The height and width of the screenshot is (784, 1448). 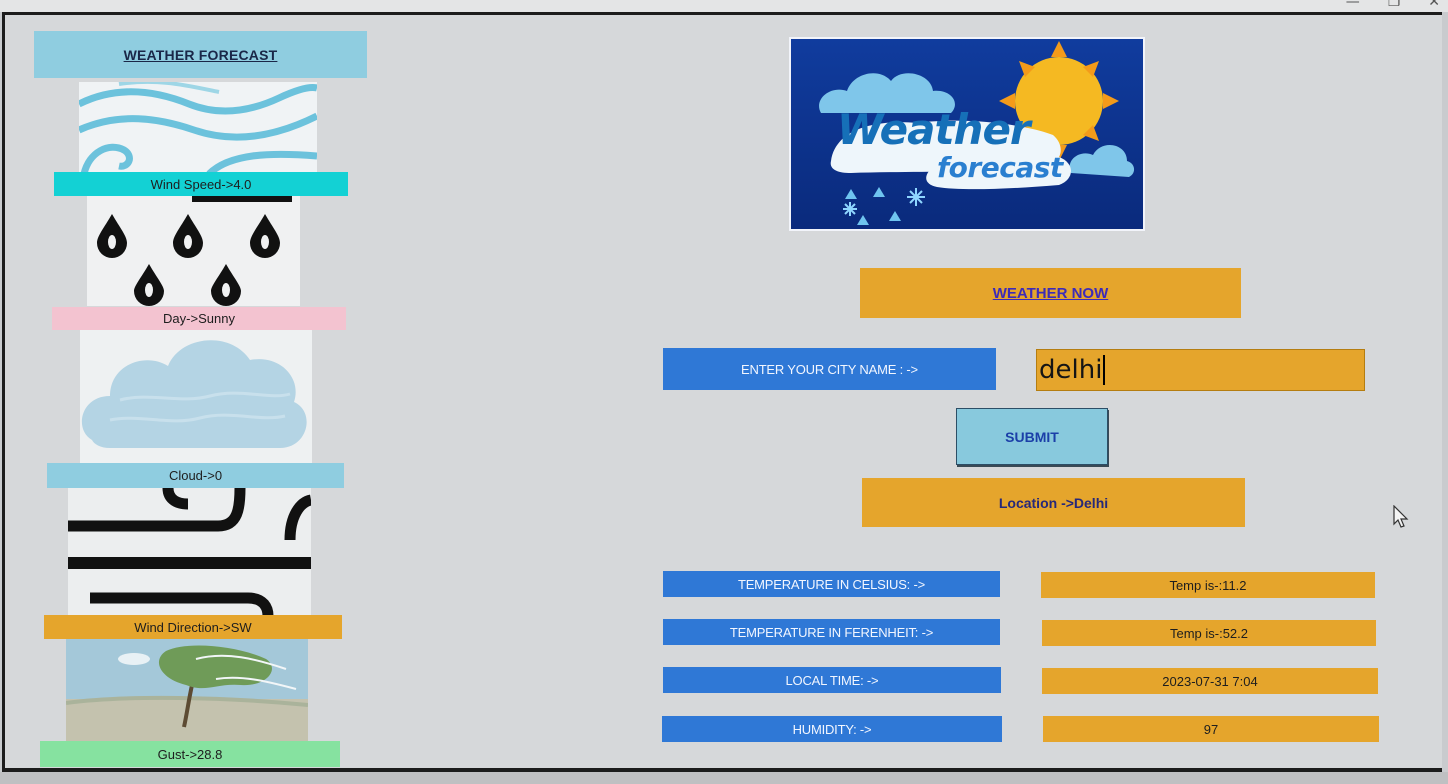 I want to click on submit-button: SUBMIT, so click(x=1032, y=436).